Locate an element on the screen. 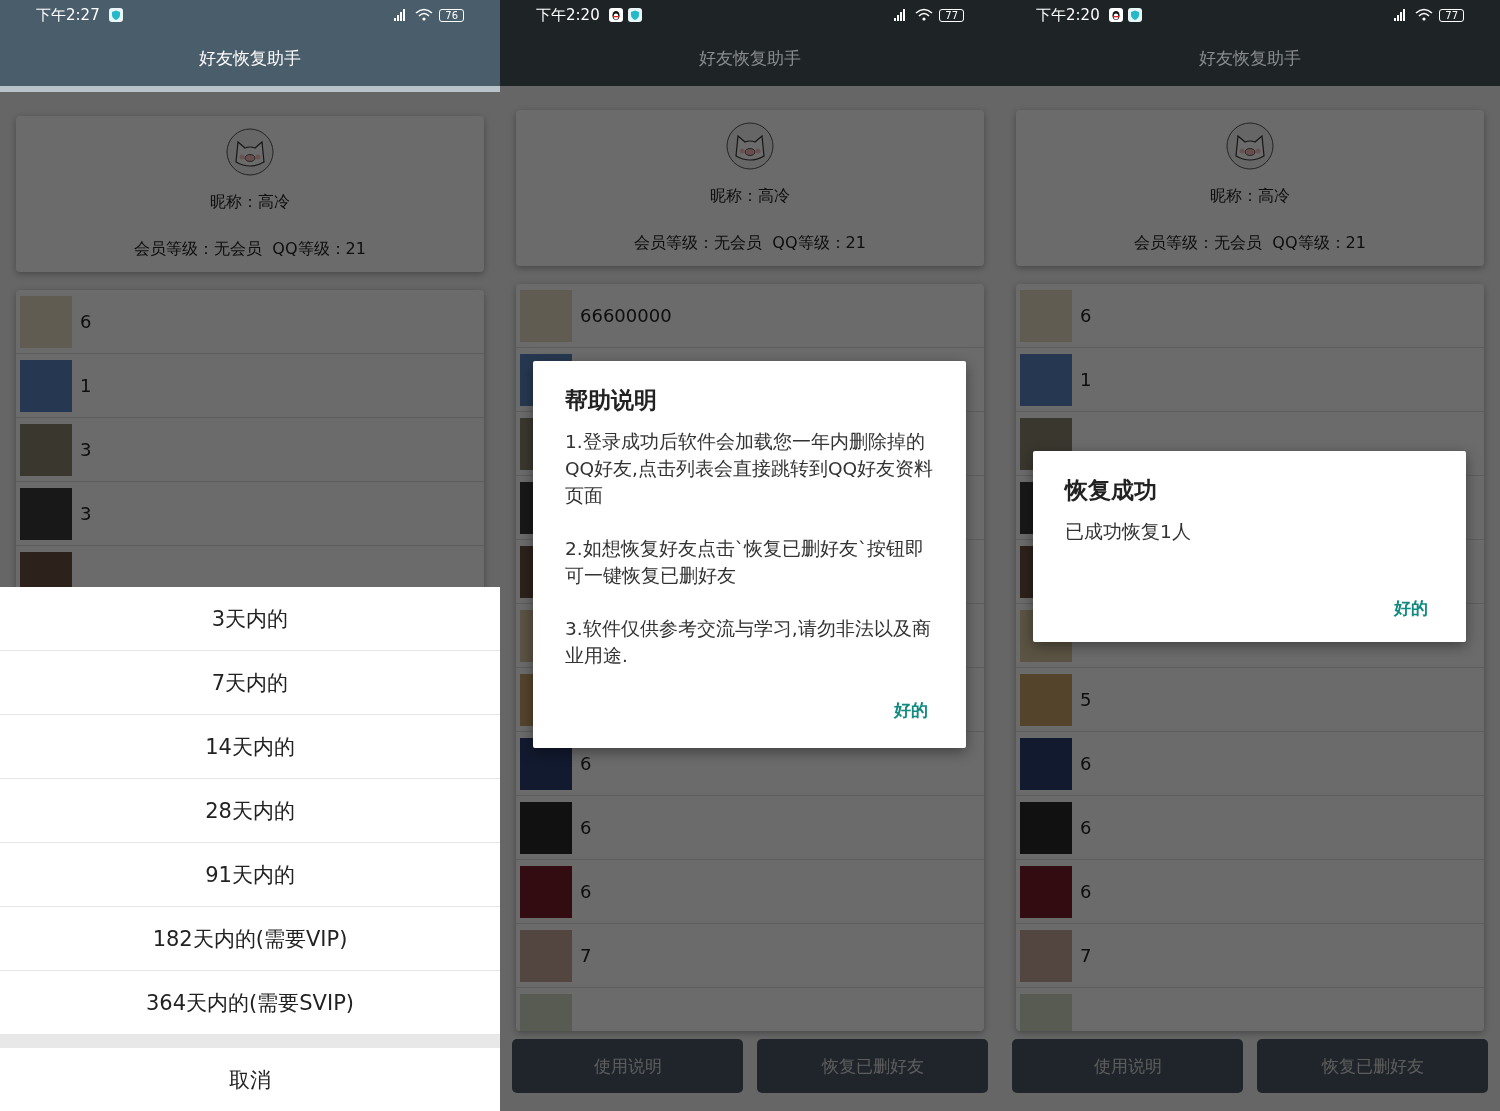 The height and width of the screenshot is (1111, 1500). dialog-title: 恢复成功 is located at coordinates (1111, 490).